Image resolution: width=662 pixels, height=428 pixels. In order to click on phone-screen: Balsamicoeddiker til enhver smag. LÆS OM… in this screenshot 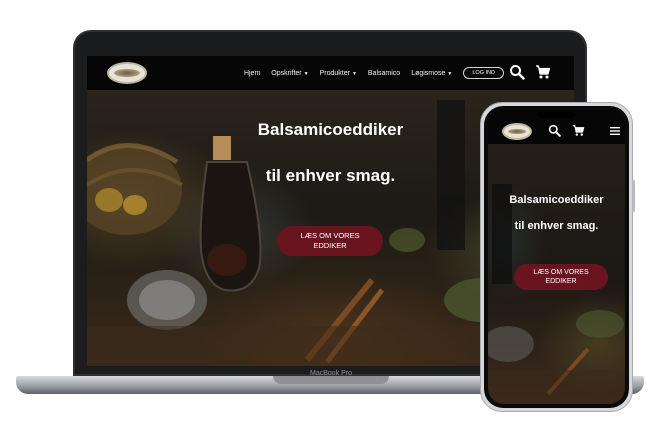, I will do `click(556, 257)`.